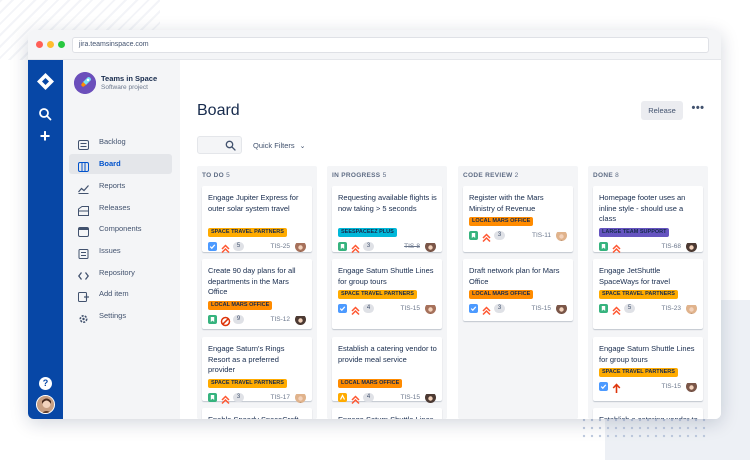 Image resolution: width=750 pixels, height=460 pixels. What do you see at coordinates (390, 45) in the screenshot?
I see `address-bar: jira.teamsinspace.com` at bounding box center [390, 45].